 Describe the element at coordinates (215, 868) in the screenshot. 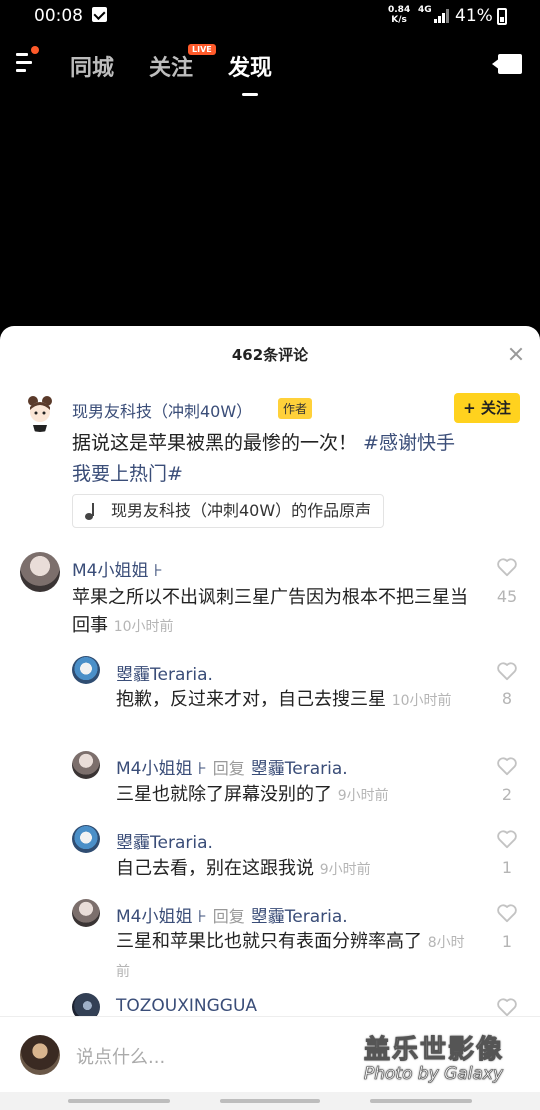

I see `comment-text: 自己去看，别在这跟我说` at that location.